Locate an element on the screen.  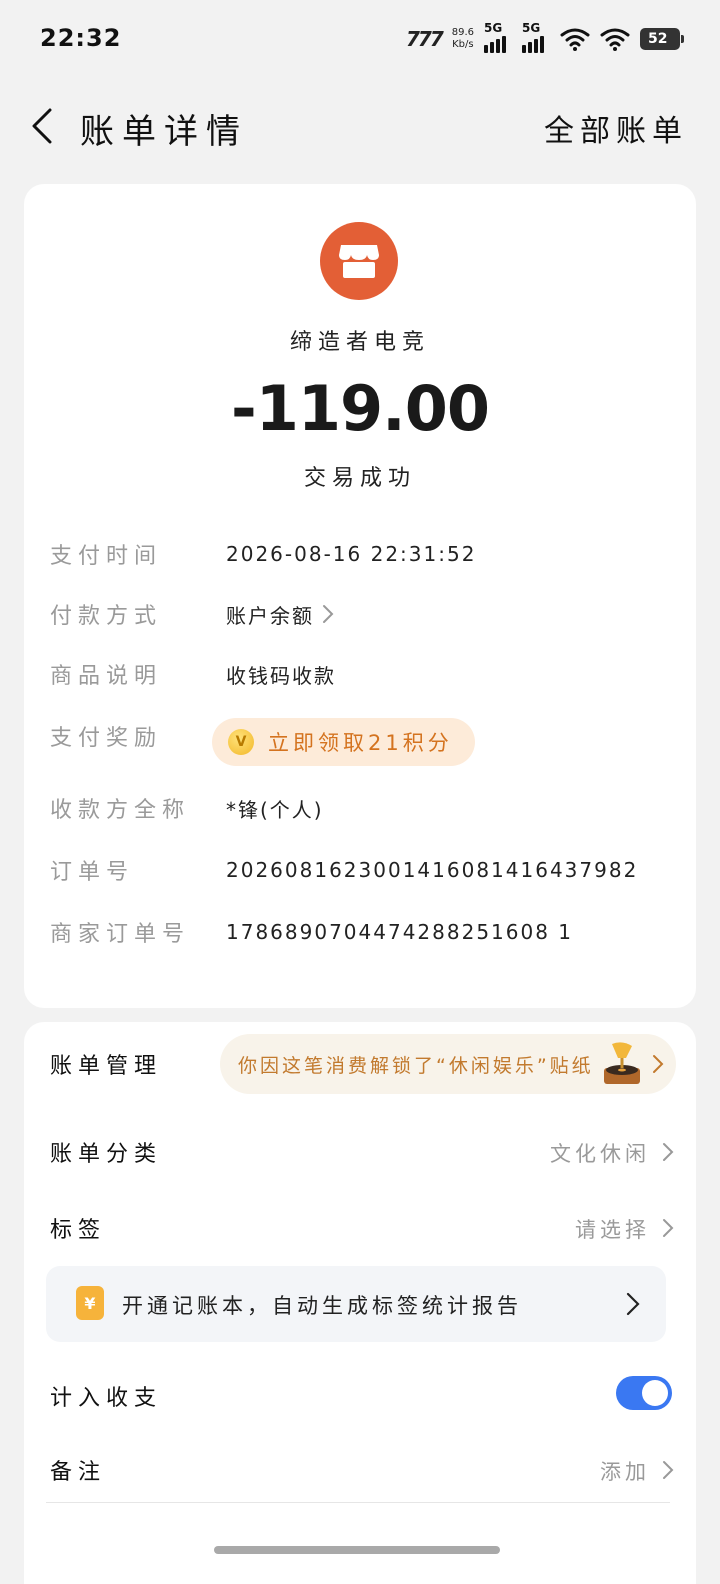
pay-method-link: 账户余额 is located at coordinates (280, 614).